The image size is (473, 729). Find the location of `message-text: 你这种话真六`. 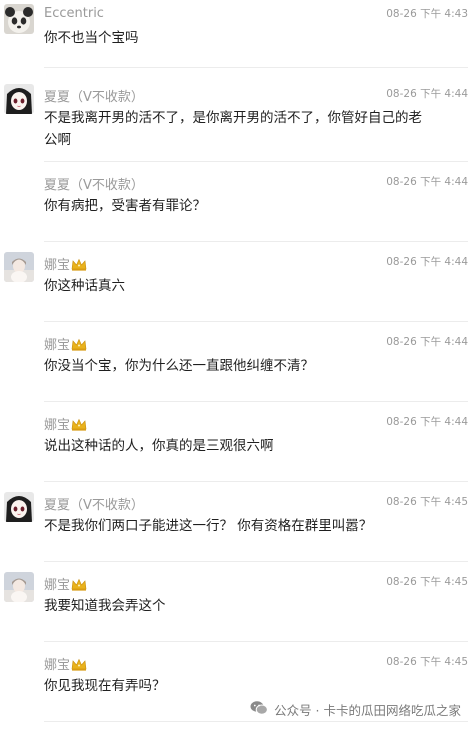

message-text: 你这种话真六 is located at coordinates (84, 286).